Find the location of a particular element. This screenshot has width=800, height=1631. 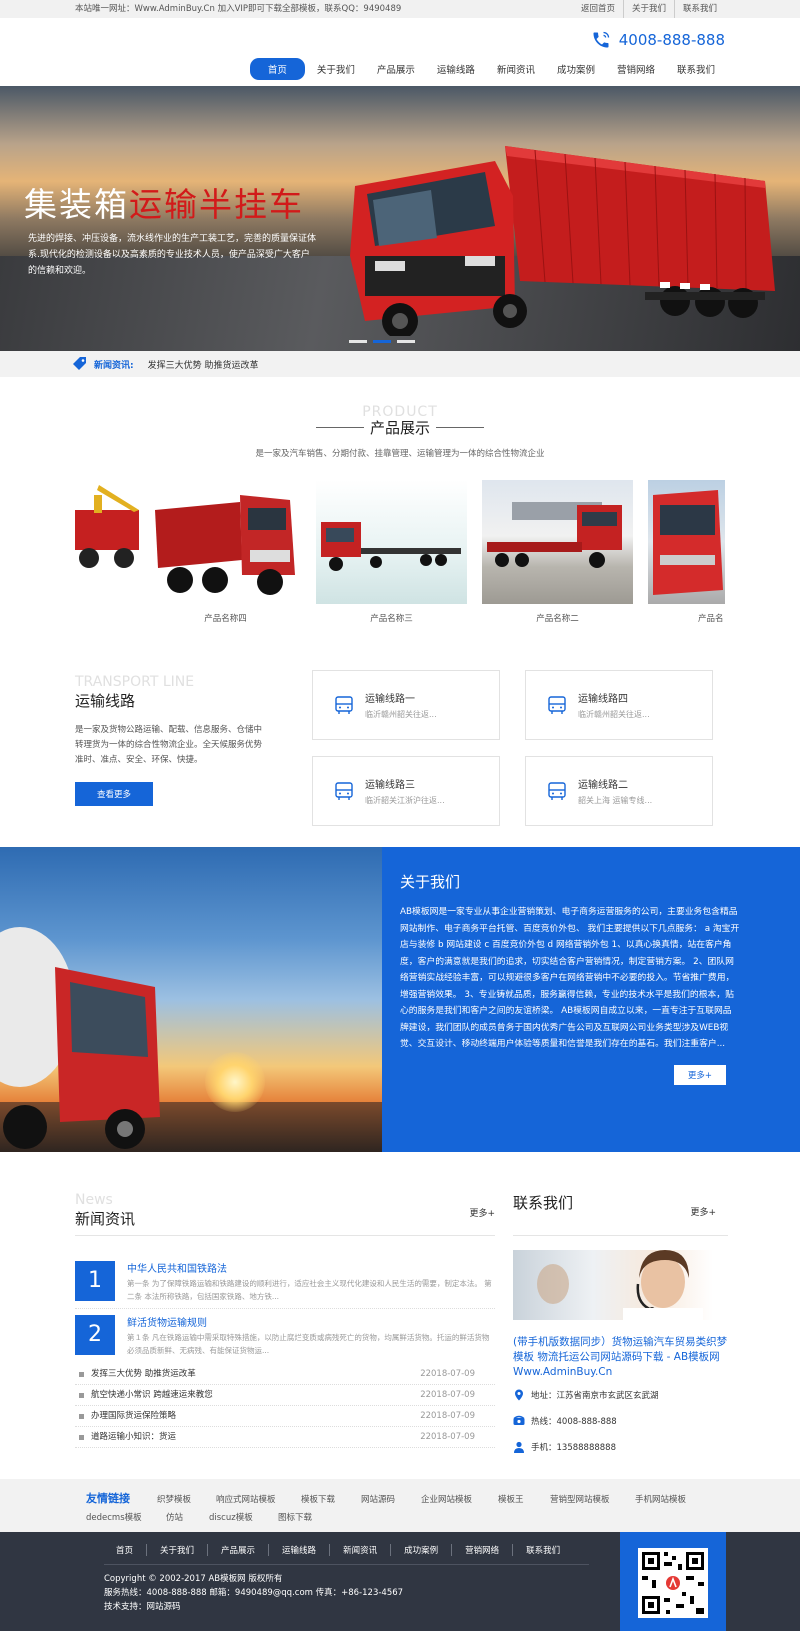

friend-link: 手机网站模板 is located at coordinates (660, 1499).